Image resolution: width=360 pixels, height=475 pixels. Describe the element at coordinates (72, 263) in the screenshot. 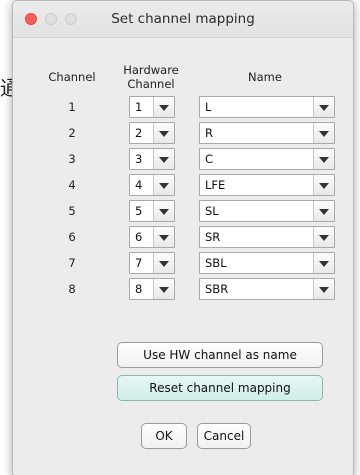

I see `channel-number: 7` at that location.